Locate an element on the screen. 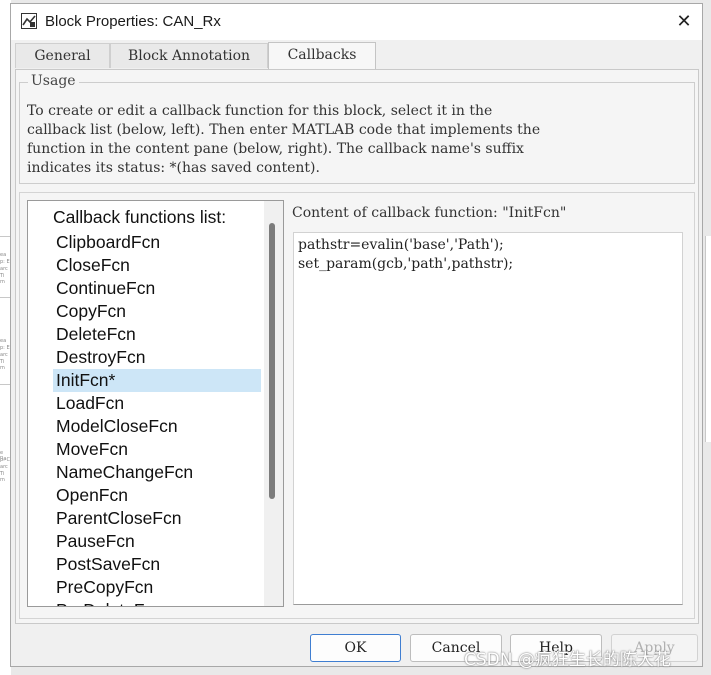 This screenshot has height=675, width=711. code-line: set_param(gcb,'path',pathstr); is located at coordinates (406, 264).